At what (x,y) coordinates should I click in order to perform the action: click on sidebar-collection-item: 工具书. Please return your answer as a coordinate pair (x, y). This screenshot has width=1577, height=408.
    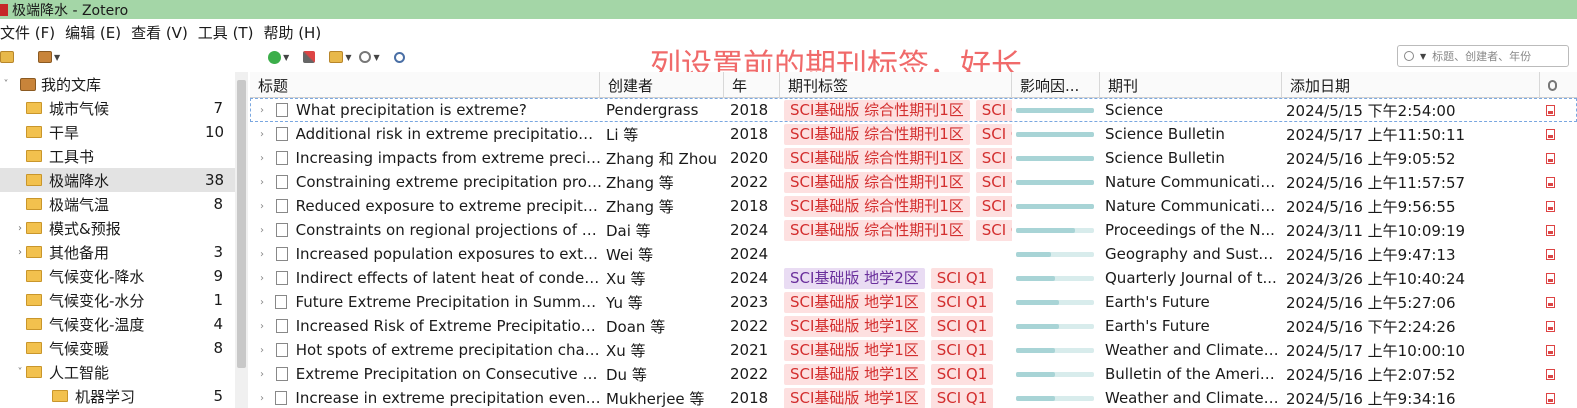
    Looking at the image, I should click on (117, 156).